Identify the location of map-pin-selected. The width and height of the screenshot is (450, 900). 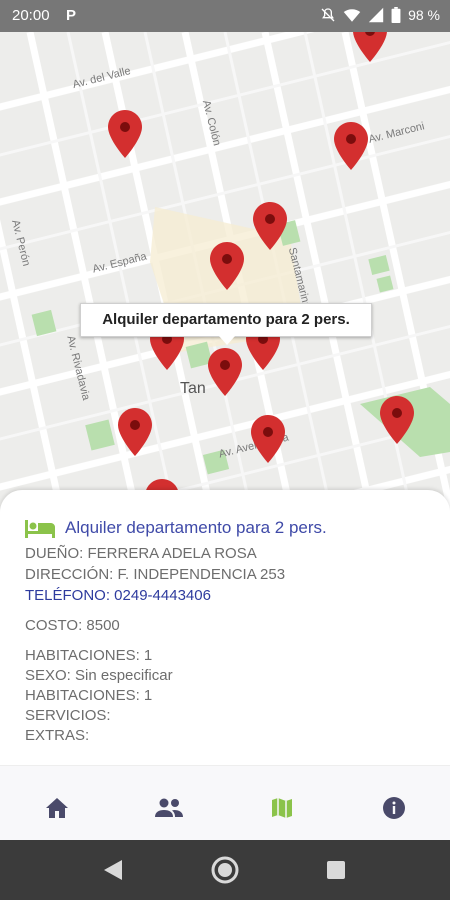
(225, 372).